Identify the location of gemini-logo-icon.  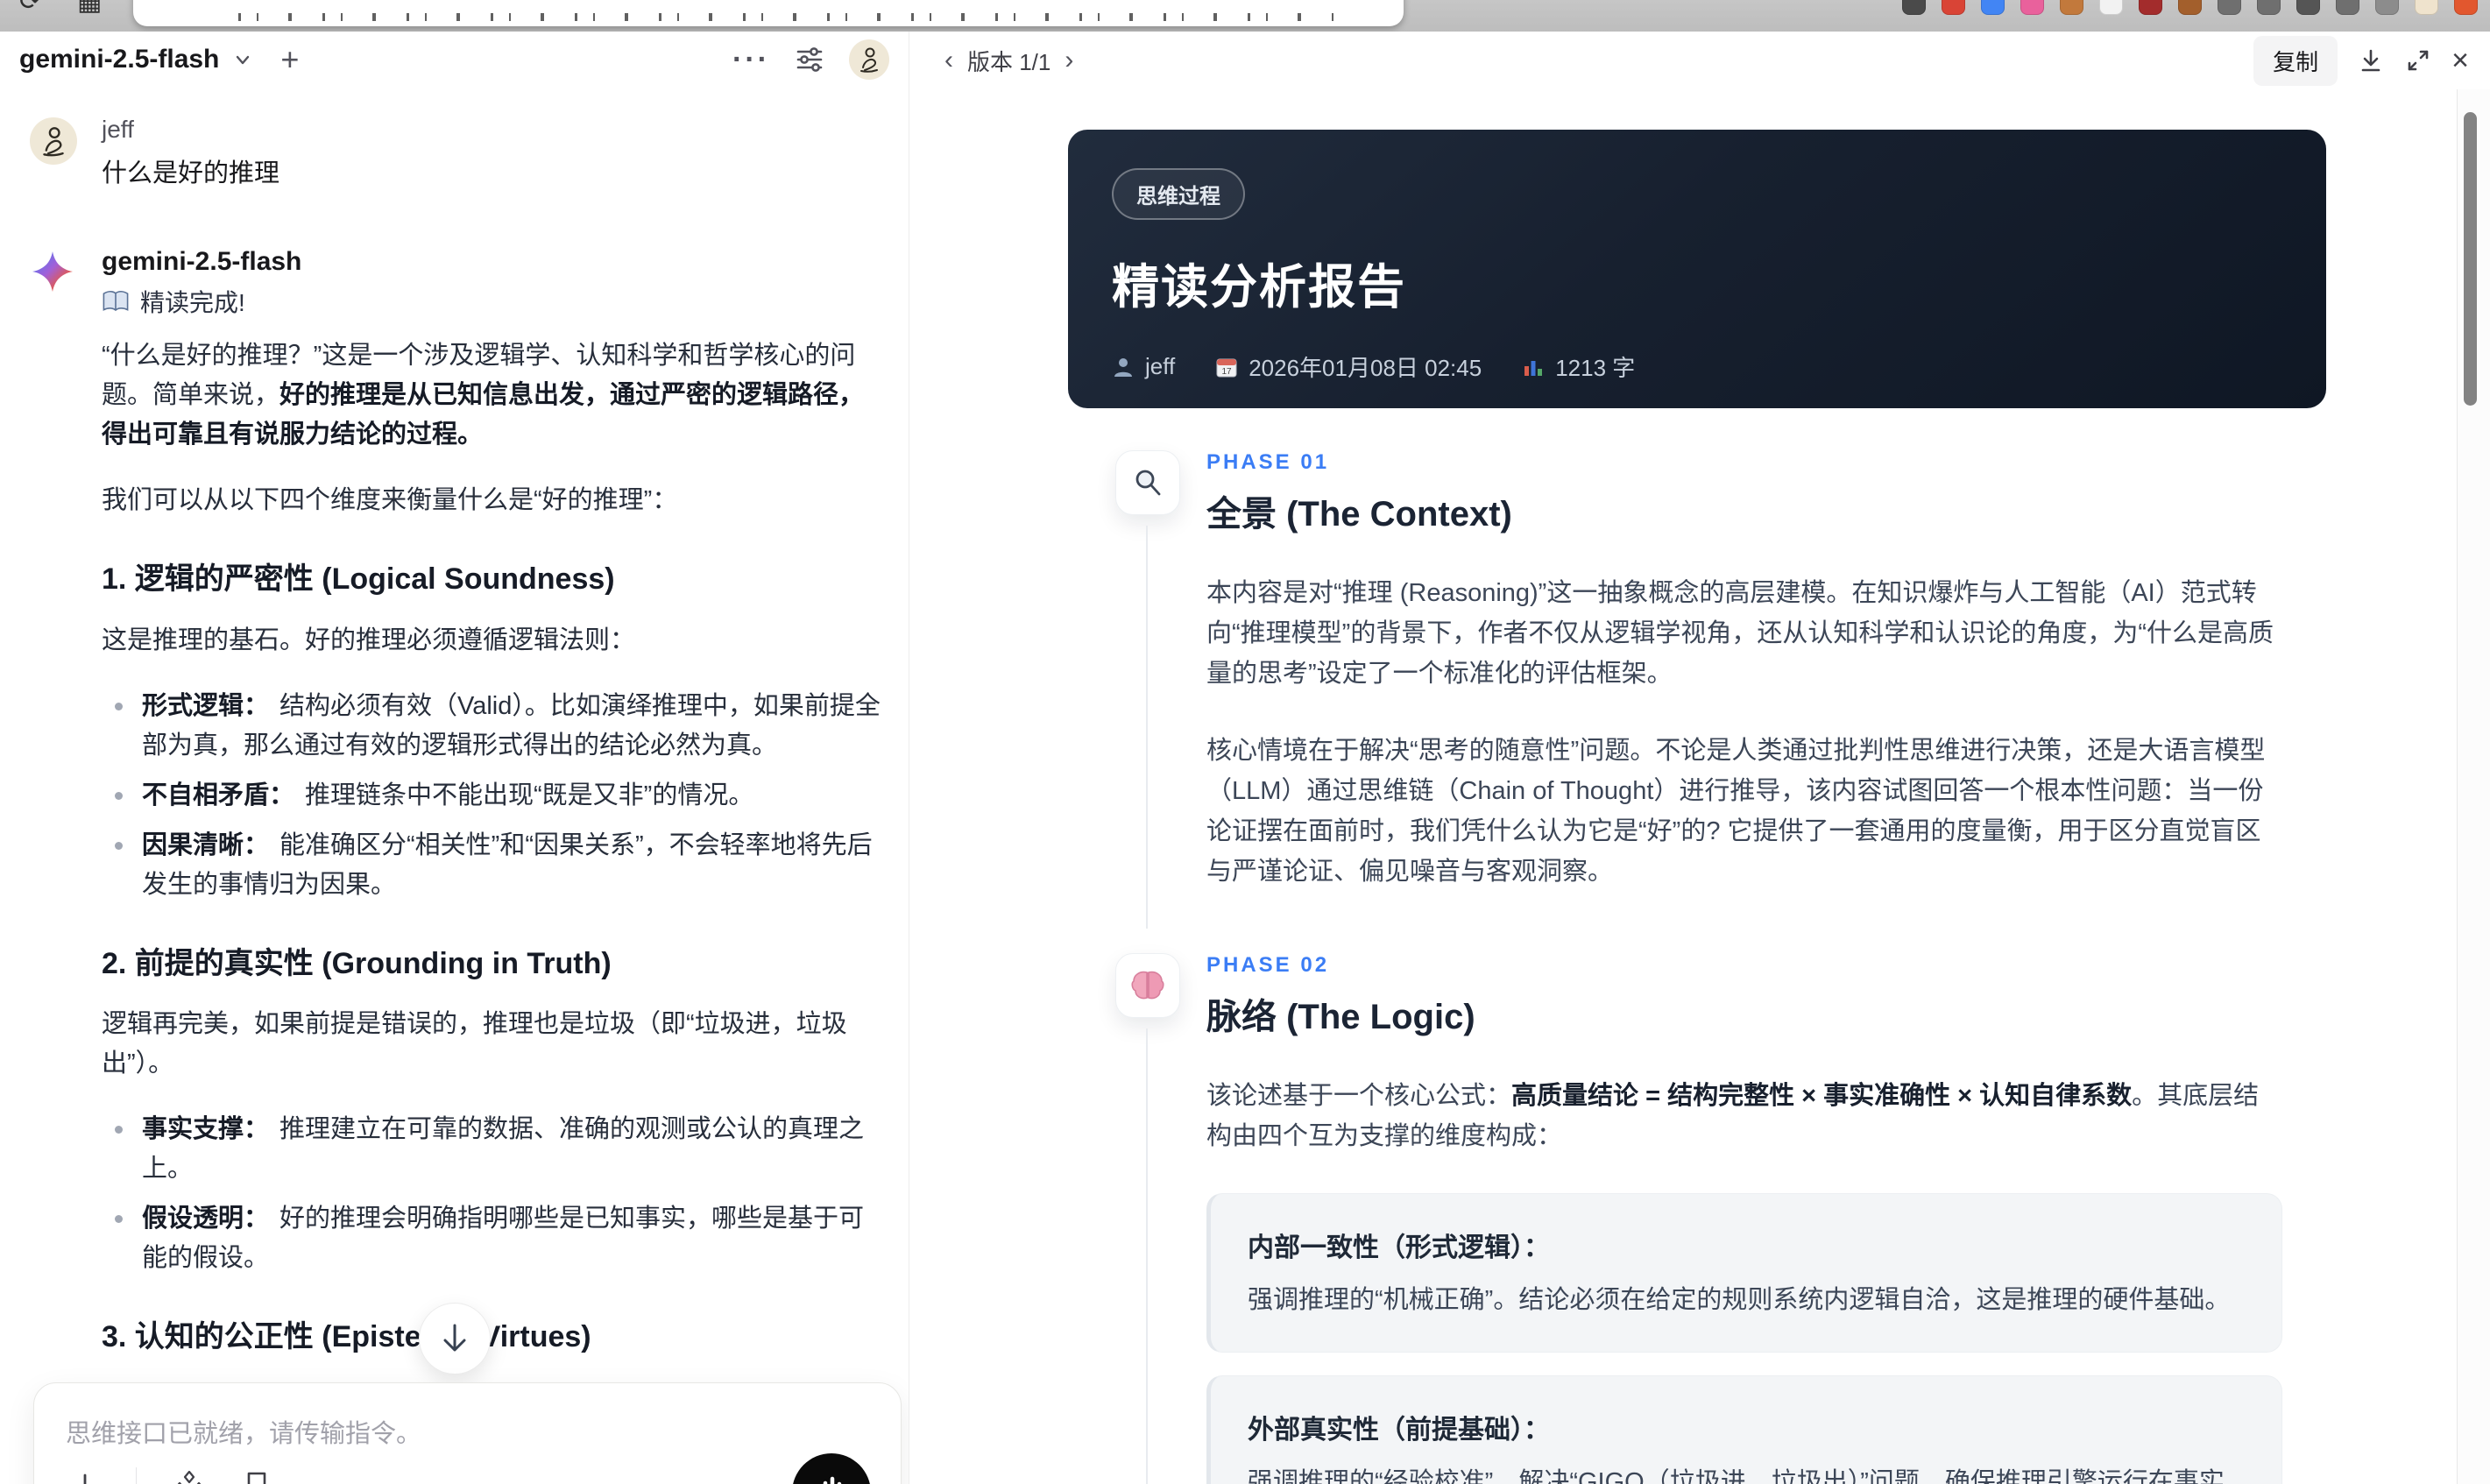
(53, 272).